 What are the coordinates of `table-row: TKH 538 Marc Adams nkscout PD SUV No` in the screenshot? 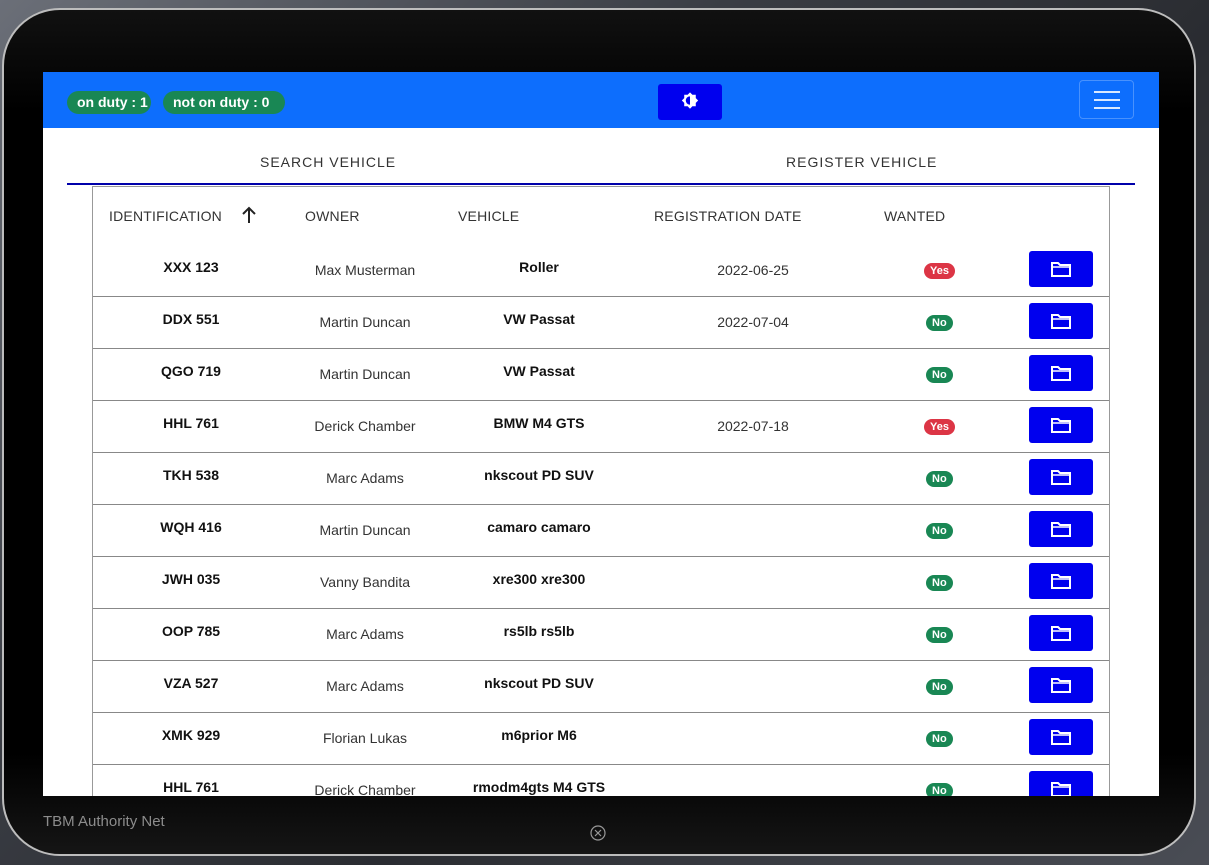 It's located at (601, 479).